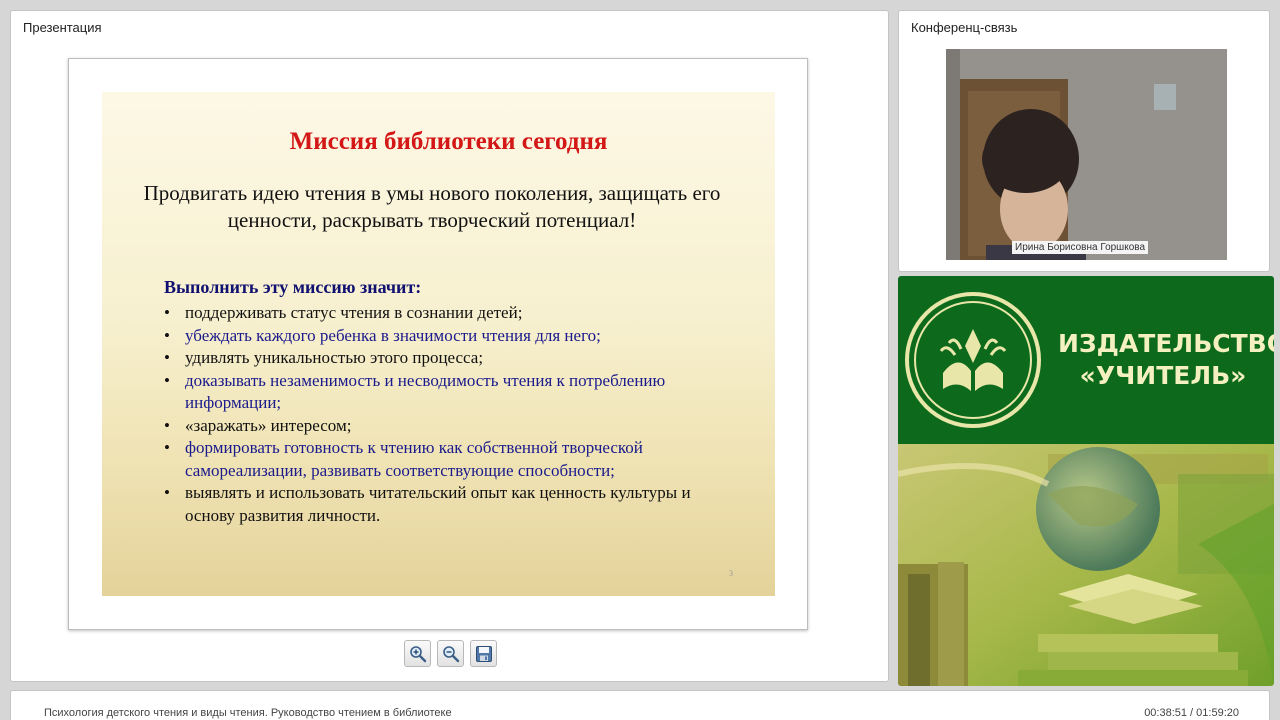  I want to click on publisher-name-line1: ИЗДАТЕЛЬСТВО, so click(1166, 343).